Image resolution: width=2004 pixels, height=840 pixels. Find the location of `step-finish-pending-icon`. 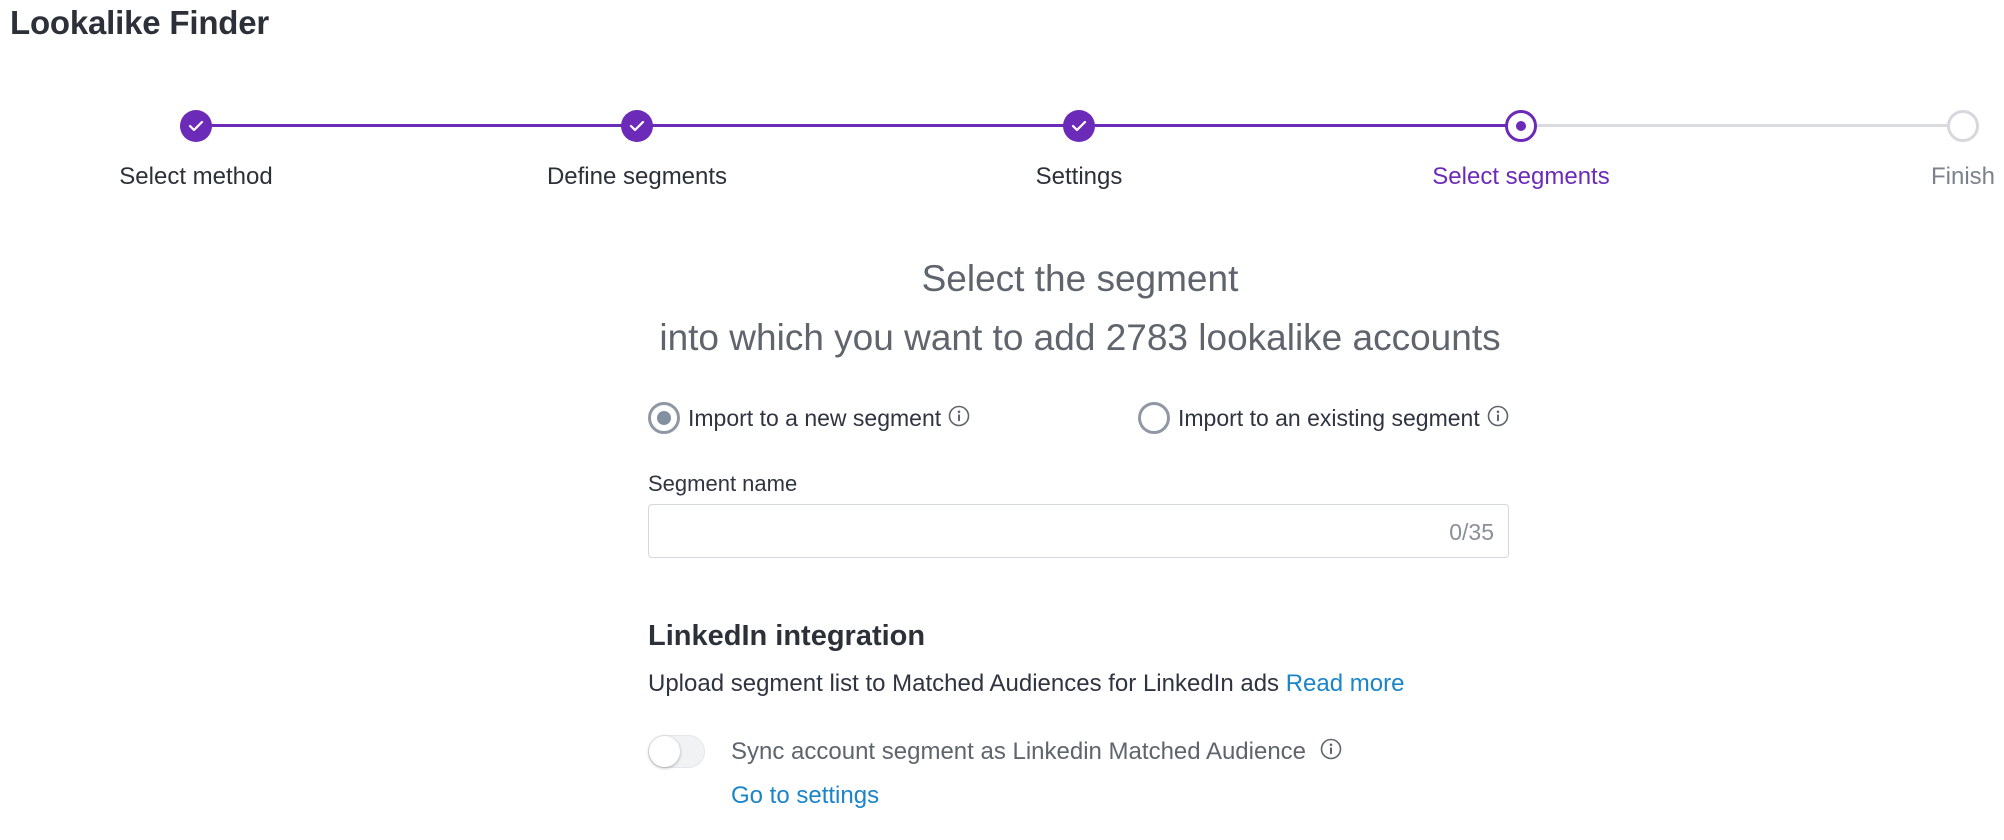

step-finish-pending-icon is located at coordinates (1963, 126).